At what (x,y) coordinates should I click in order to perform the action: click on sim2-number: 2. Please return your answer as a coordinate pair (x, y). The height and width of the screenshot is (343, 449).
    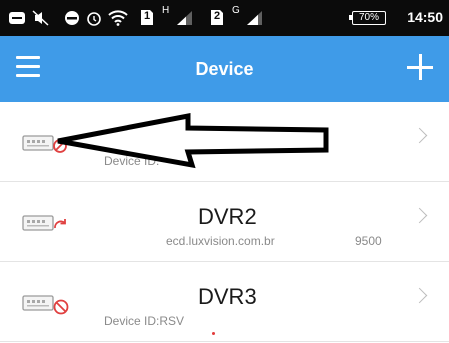
    Looking at the image, I should click on (217, 16).